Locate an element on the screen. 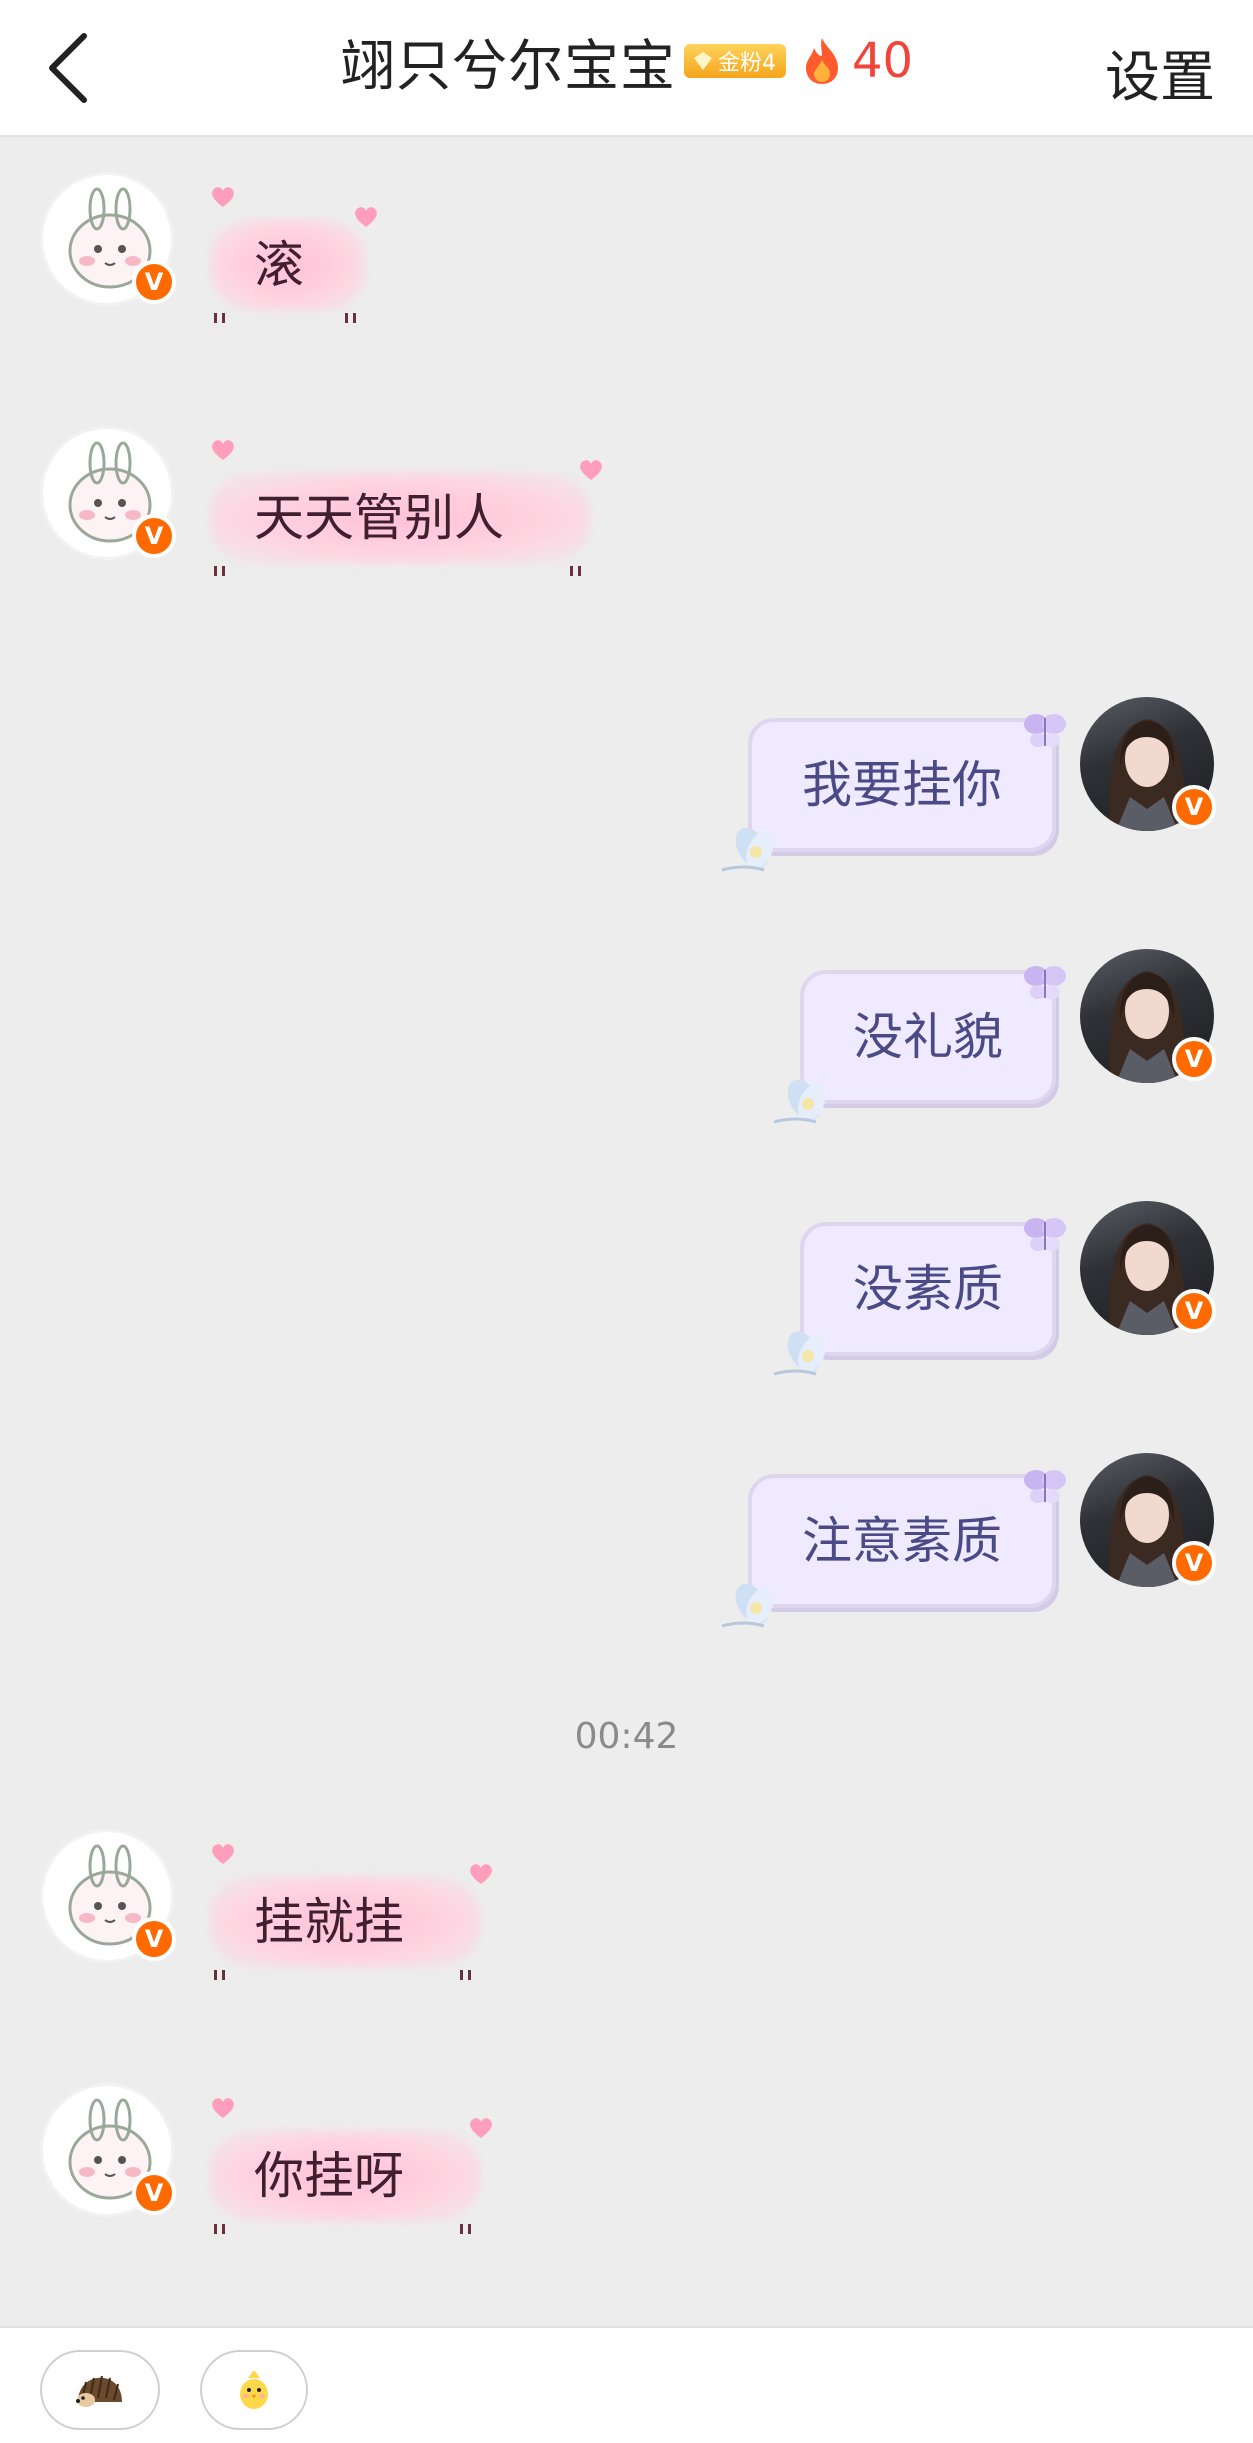  message-bubble-received: 挂就挂 is located at coordinates (351, 1913).